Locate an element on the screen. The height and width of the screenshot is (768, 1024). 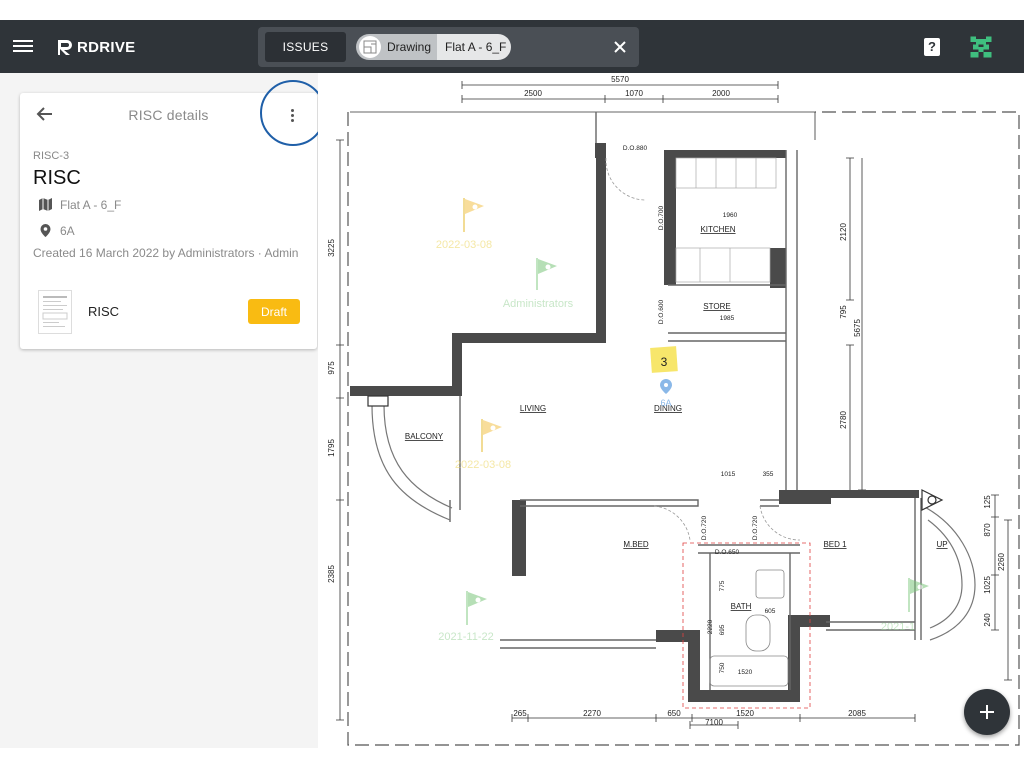
inner-dim: D.O.880 is located at coordinates (635, 148).